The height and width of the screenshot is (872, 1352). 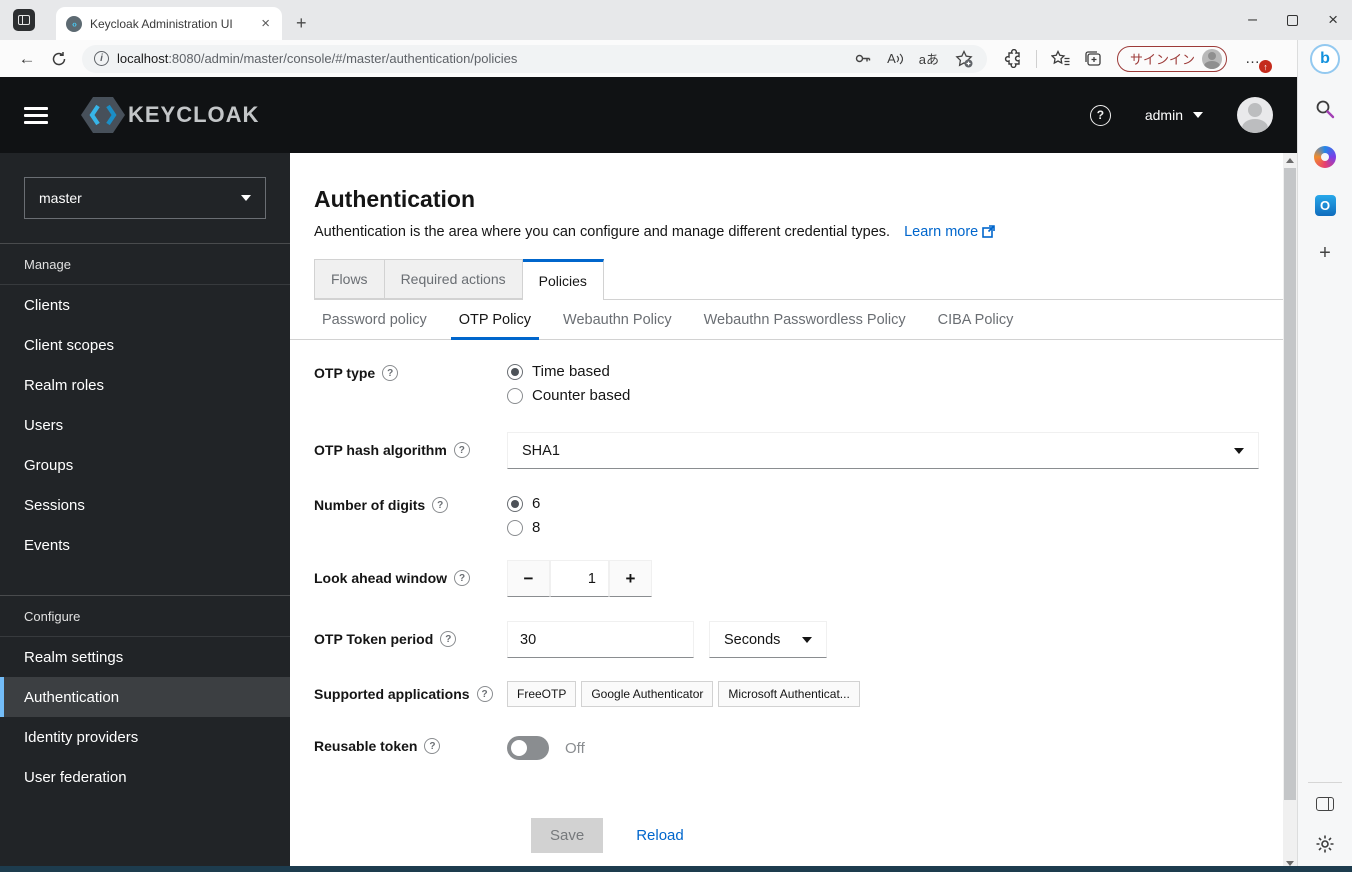 What do you see at coordinates (929, 58) in the screenshot?
I see `translate-icon: aあ` at bounding box center [929, 58].